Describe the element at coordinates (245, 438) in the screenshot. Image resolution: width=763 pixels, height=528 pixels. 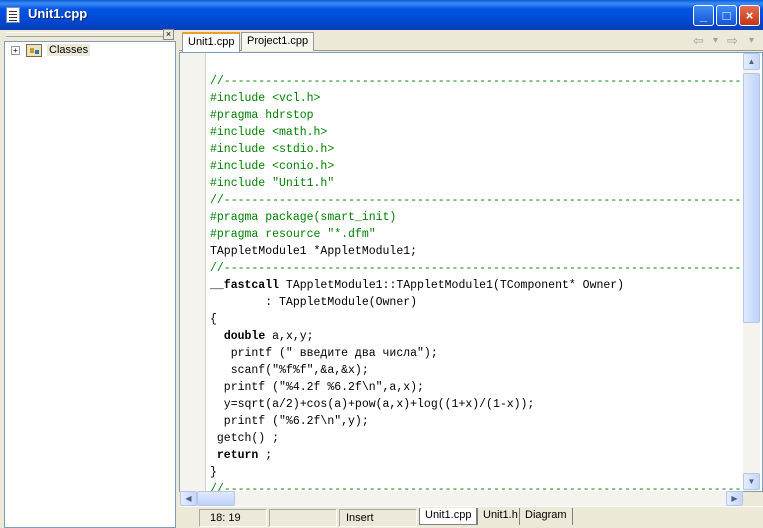
I see `code-line: getch() ;` at that location.